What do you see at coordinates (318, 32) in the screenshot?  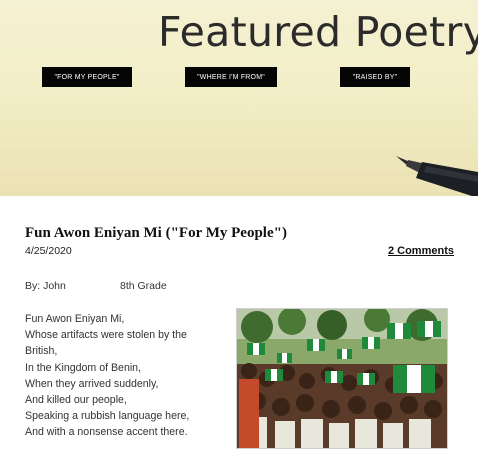 I see `banner-title: Featured Poetry` at bounding box center [318, 32].